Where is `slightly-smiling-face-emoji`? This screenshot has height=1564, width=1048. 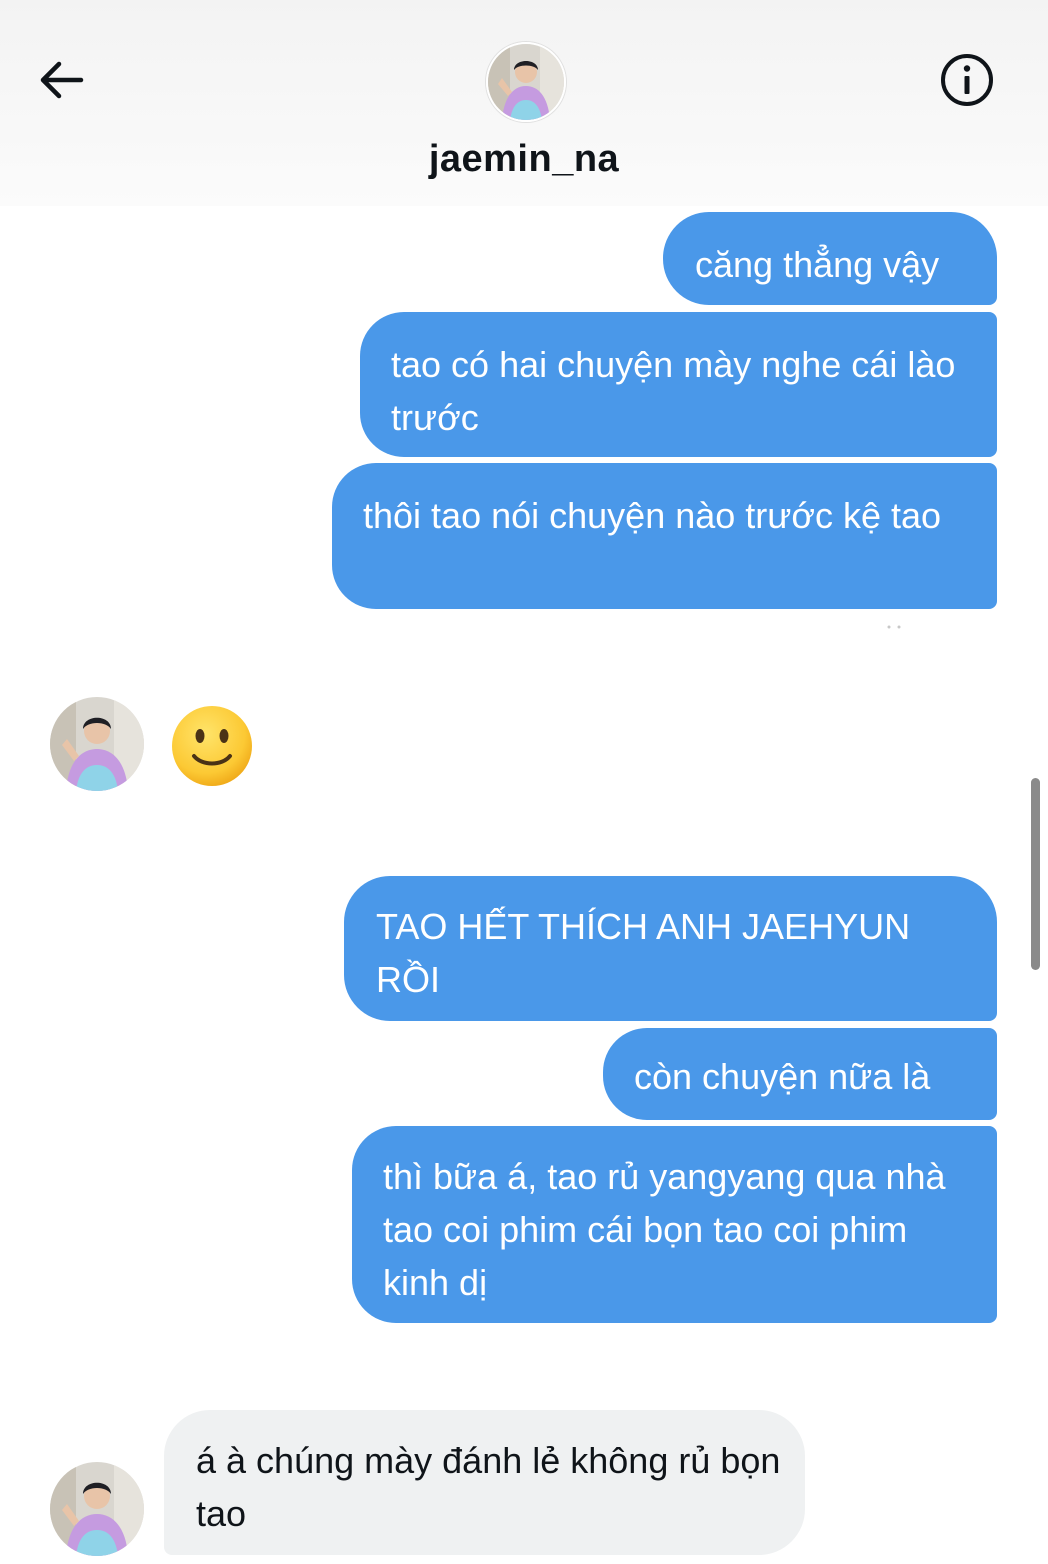
slightly-smiling-face-emoji is located at coordinates (212, 746).